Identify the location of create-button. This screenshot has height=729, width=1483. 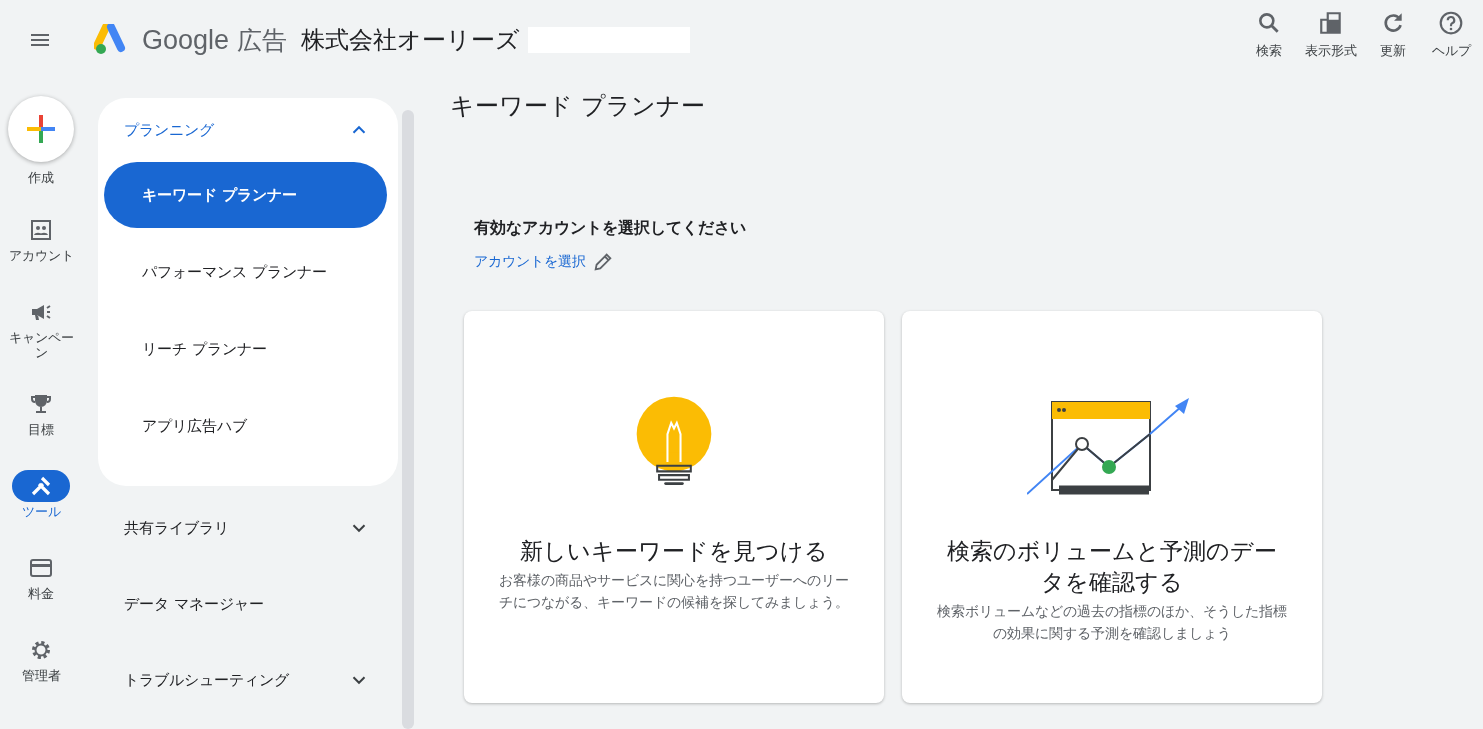
(41, 129).